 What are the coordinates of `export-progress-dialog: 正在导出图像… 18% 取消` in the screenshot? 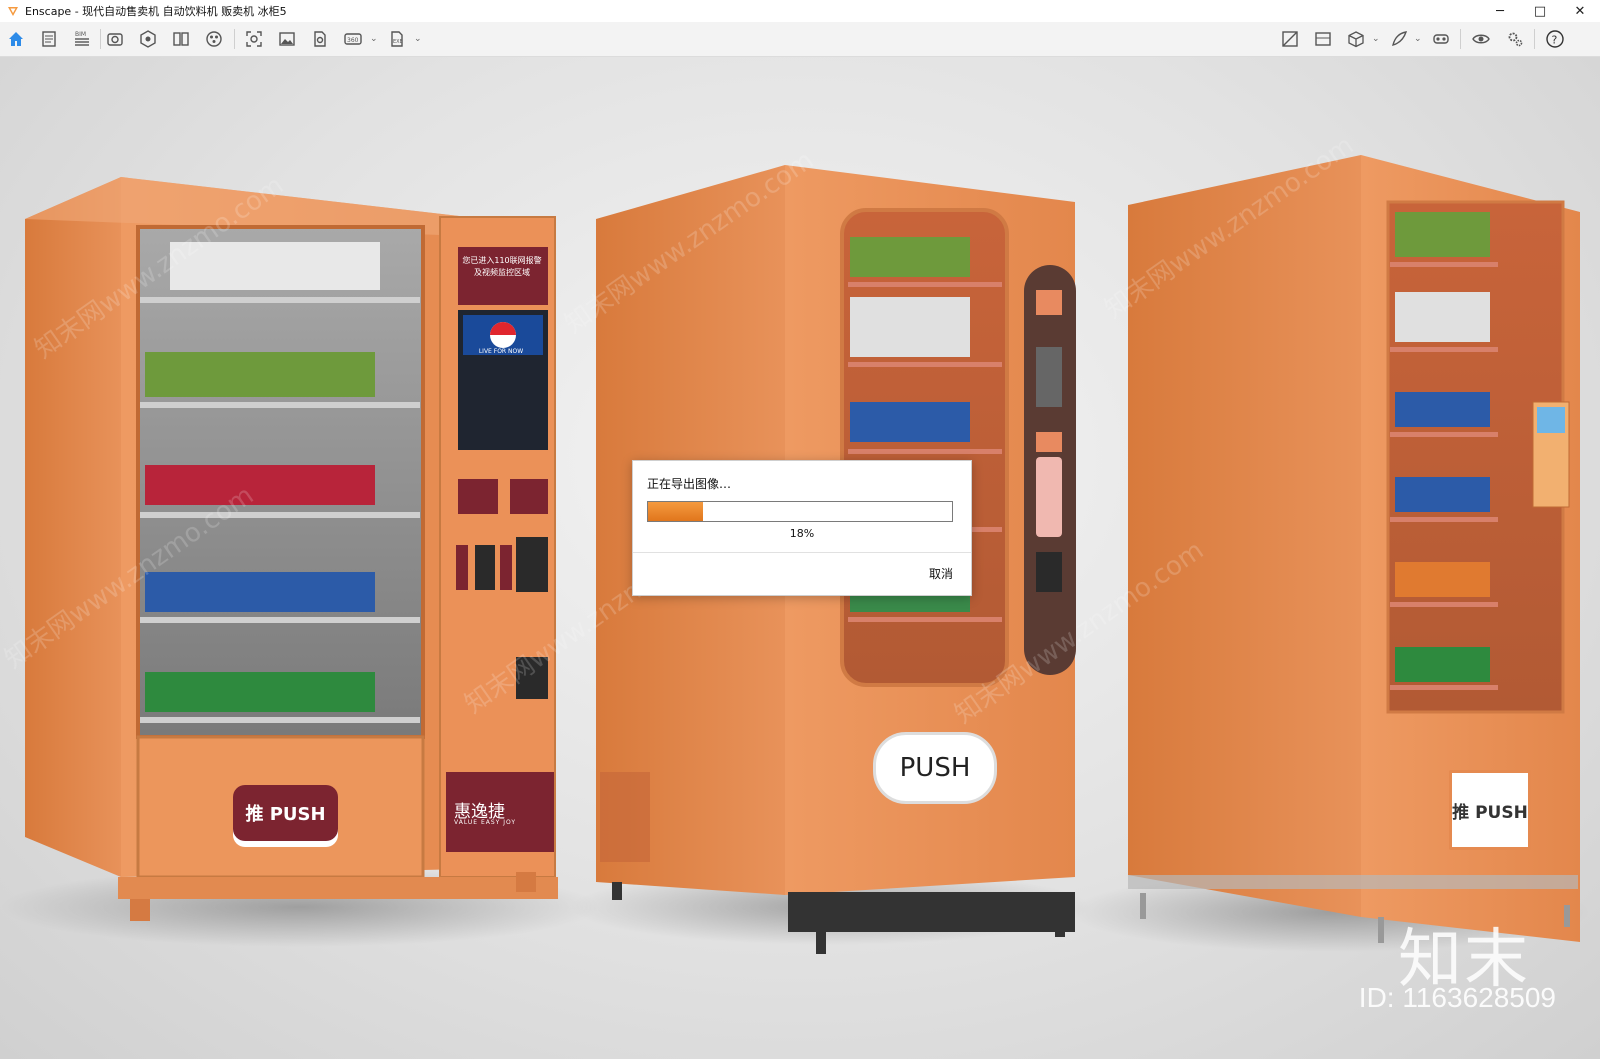 It's located at (802, 528).